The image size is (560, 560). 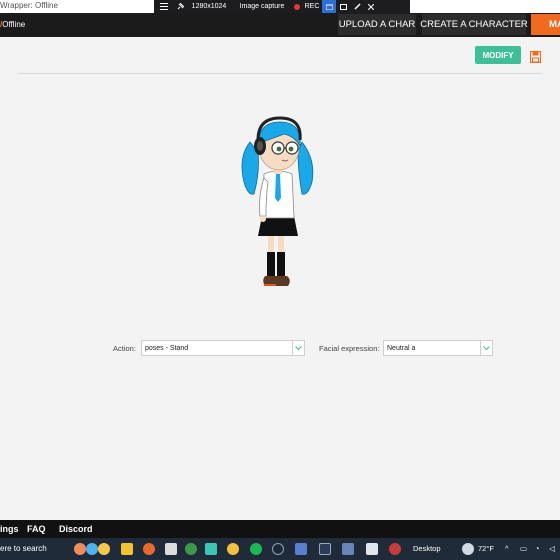 I want to click on camera-icon, so click(x=329, y=6).